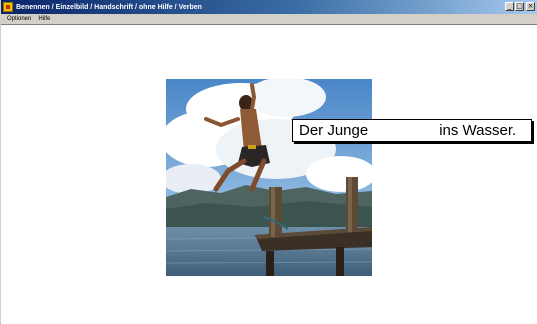  I want to click on minimize-button: _, so click(509, 6).